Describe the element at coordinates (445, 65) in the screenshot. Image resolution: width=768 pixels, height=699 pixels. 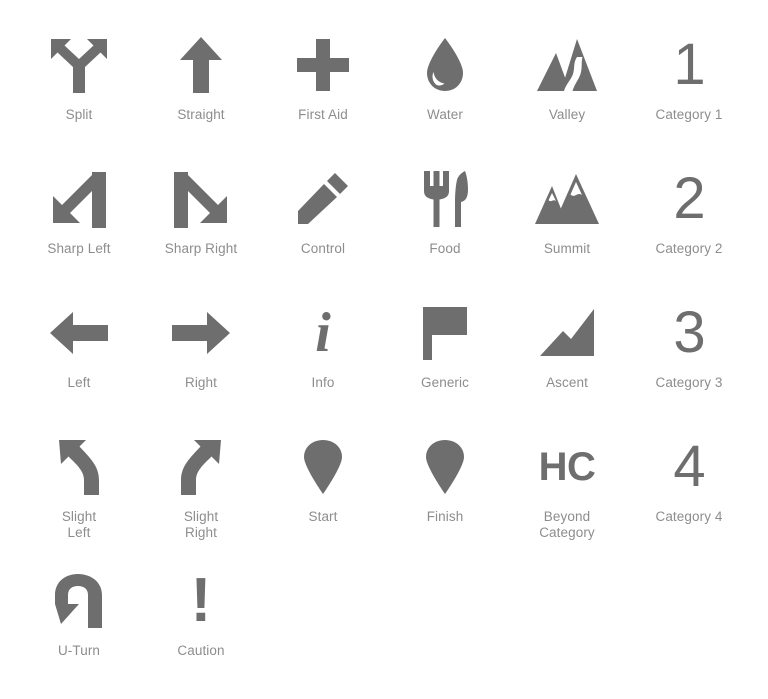
I see `water-droplet-icon` at that location.